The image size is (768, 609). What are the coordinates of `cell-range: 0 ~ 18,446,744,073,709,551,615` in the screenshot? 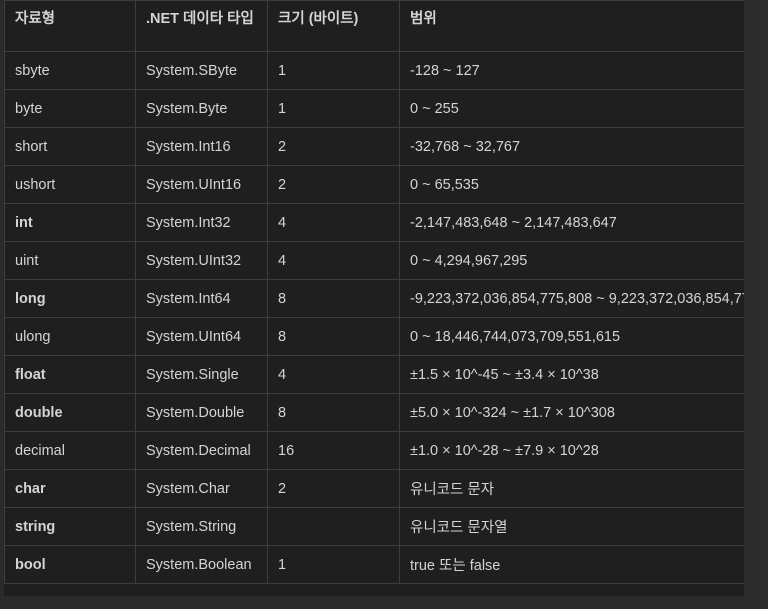 It's located at (571, 336).